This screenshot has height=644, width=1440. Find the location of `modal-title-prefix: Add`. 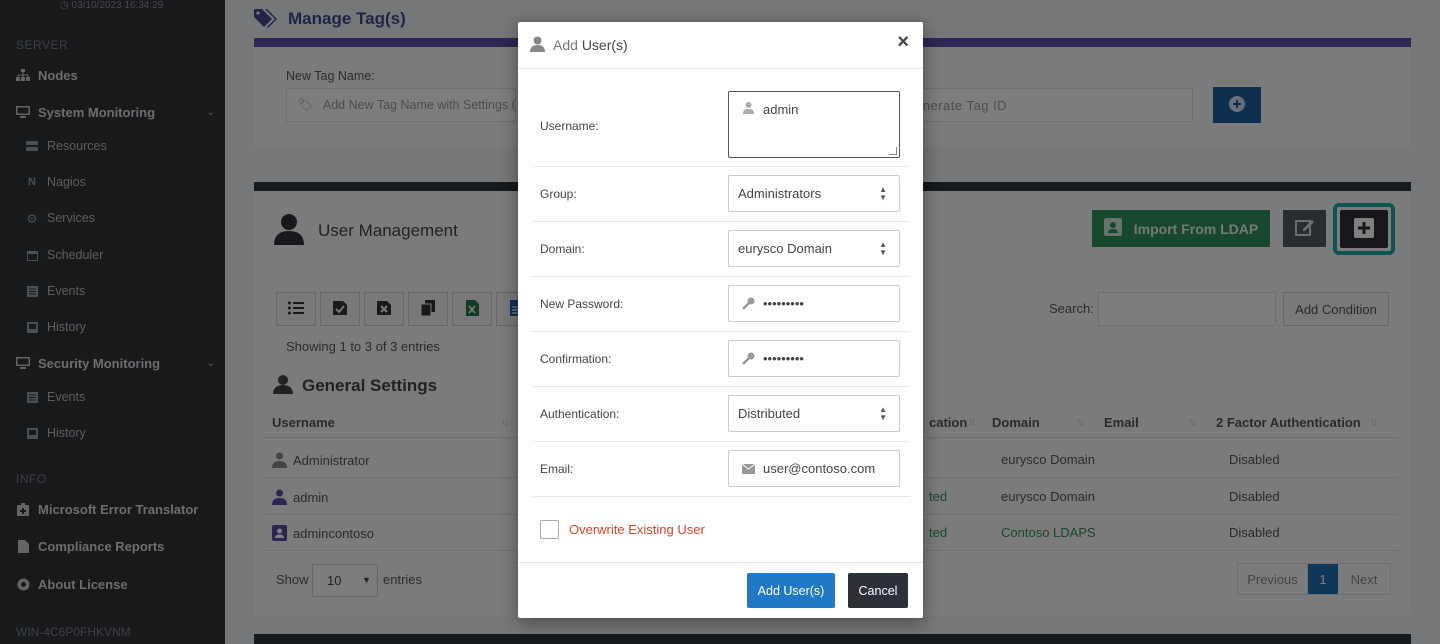

modal-title-prefix: Add is located at coordinates (567, 45).